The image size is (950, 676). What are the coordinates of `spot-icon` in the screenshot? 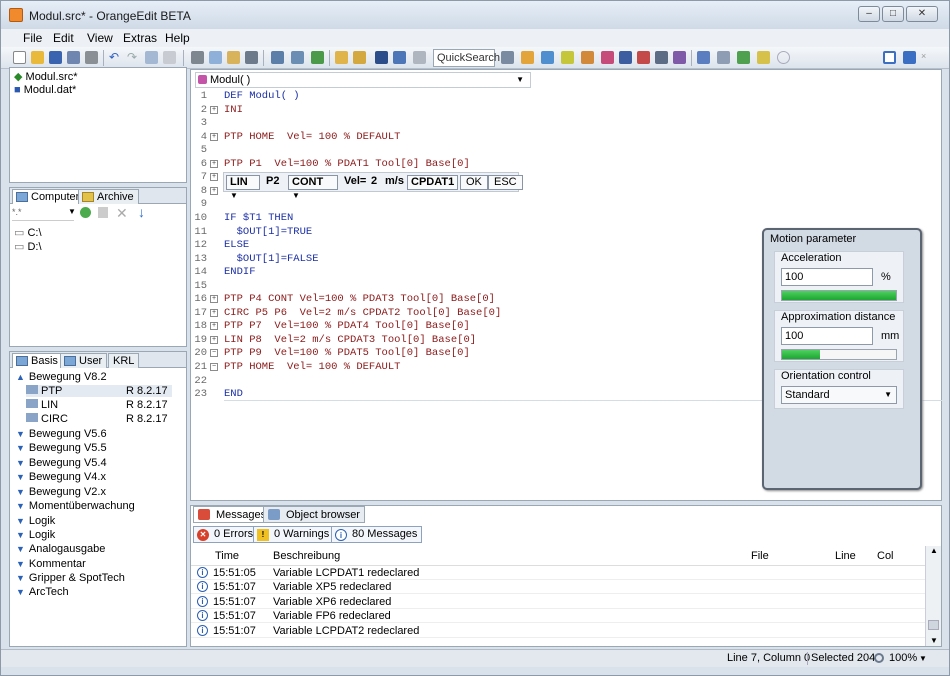 It's located at (661, 57).